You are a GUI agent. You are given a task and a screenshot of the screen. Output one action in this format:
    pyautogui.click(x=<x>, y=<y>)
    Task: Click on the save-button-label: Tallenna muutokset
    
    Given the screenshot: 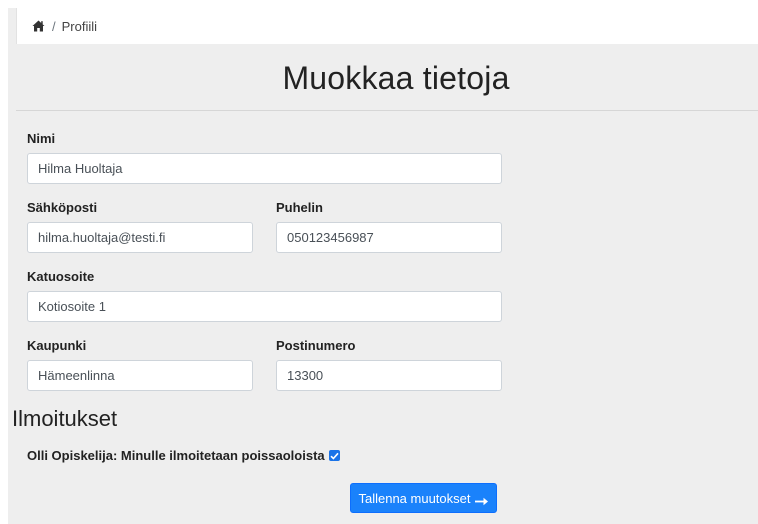 What is the action you would take?
    pyautogui.click(x=414, y=498)
    